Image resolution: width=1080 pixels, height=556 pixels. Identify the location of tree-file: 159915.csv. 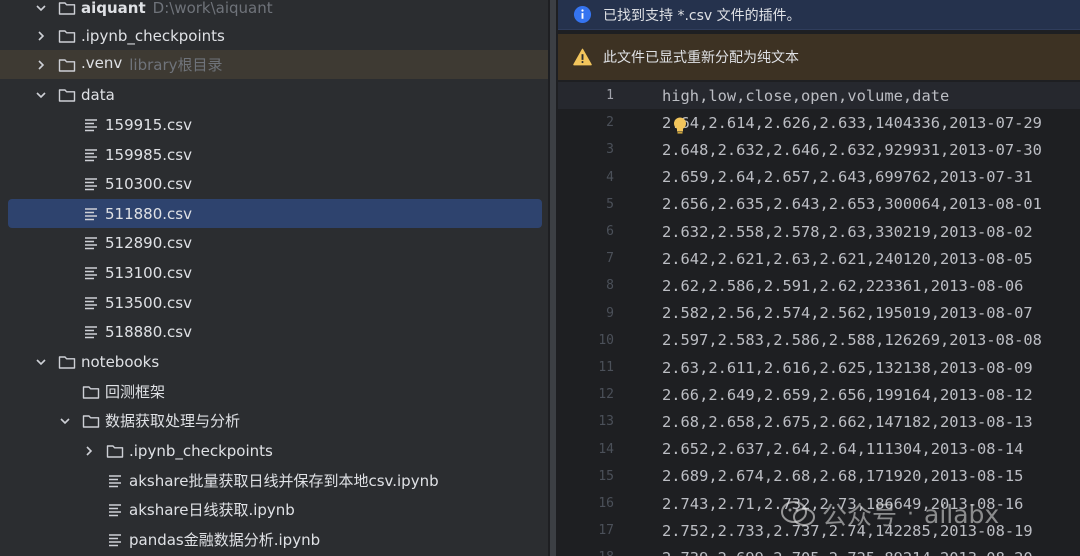
(274, 124).